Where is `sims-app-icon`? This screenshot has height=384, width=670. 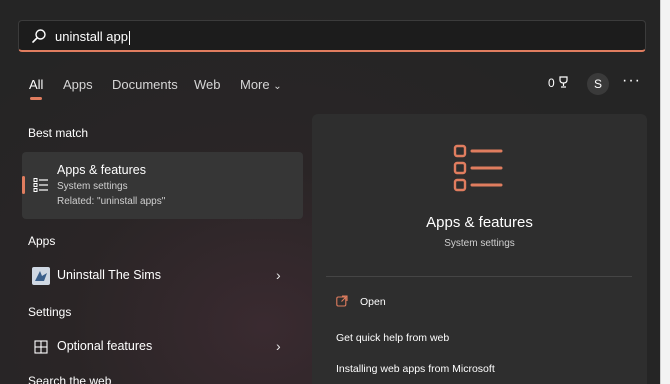 sims-app-icon is located at coordinates (41, 276).